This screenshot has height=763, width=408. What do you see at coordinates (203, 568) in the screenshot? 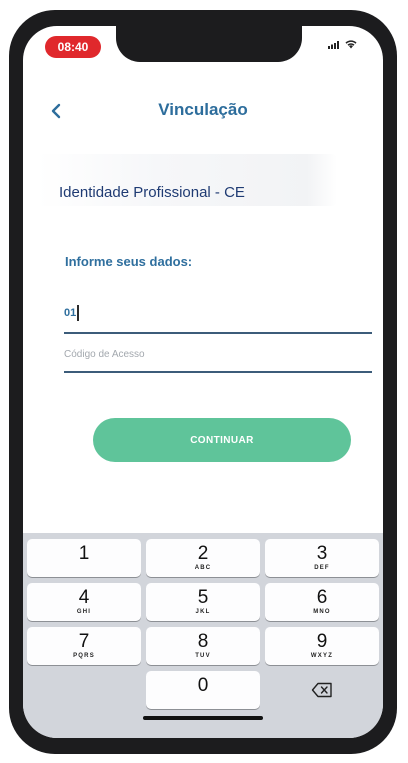
I see `key-letters: ABC` at bounding box center [203, 568].